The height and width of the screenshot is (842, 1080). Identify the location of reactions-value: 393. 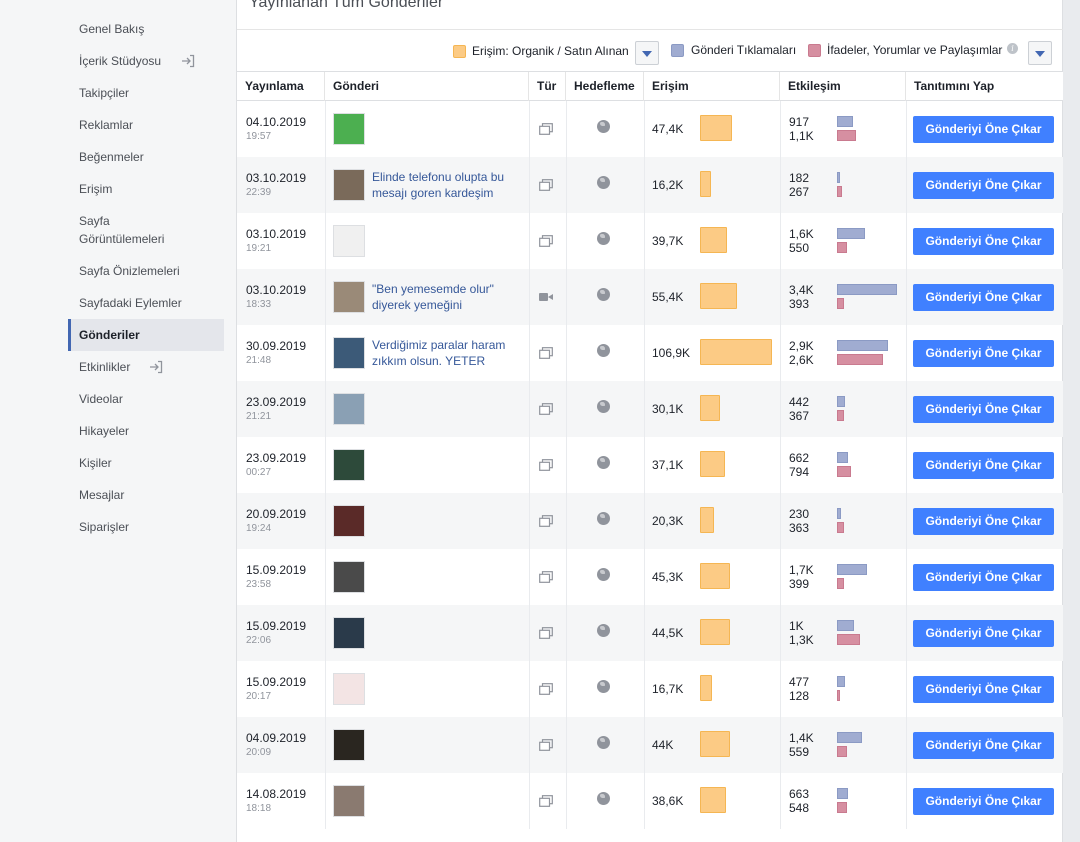
(799, 304).